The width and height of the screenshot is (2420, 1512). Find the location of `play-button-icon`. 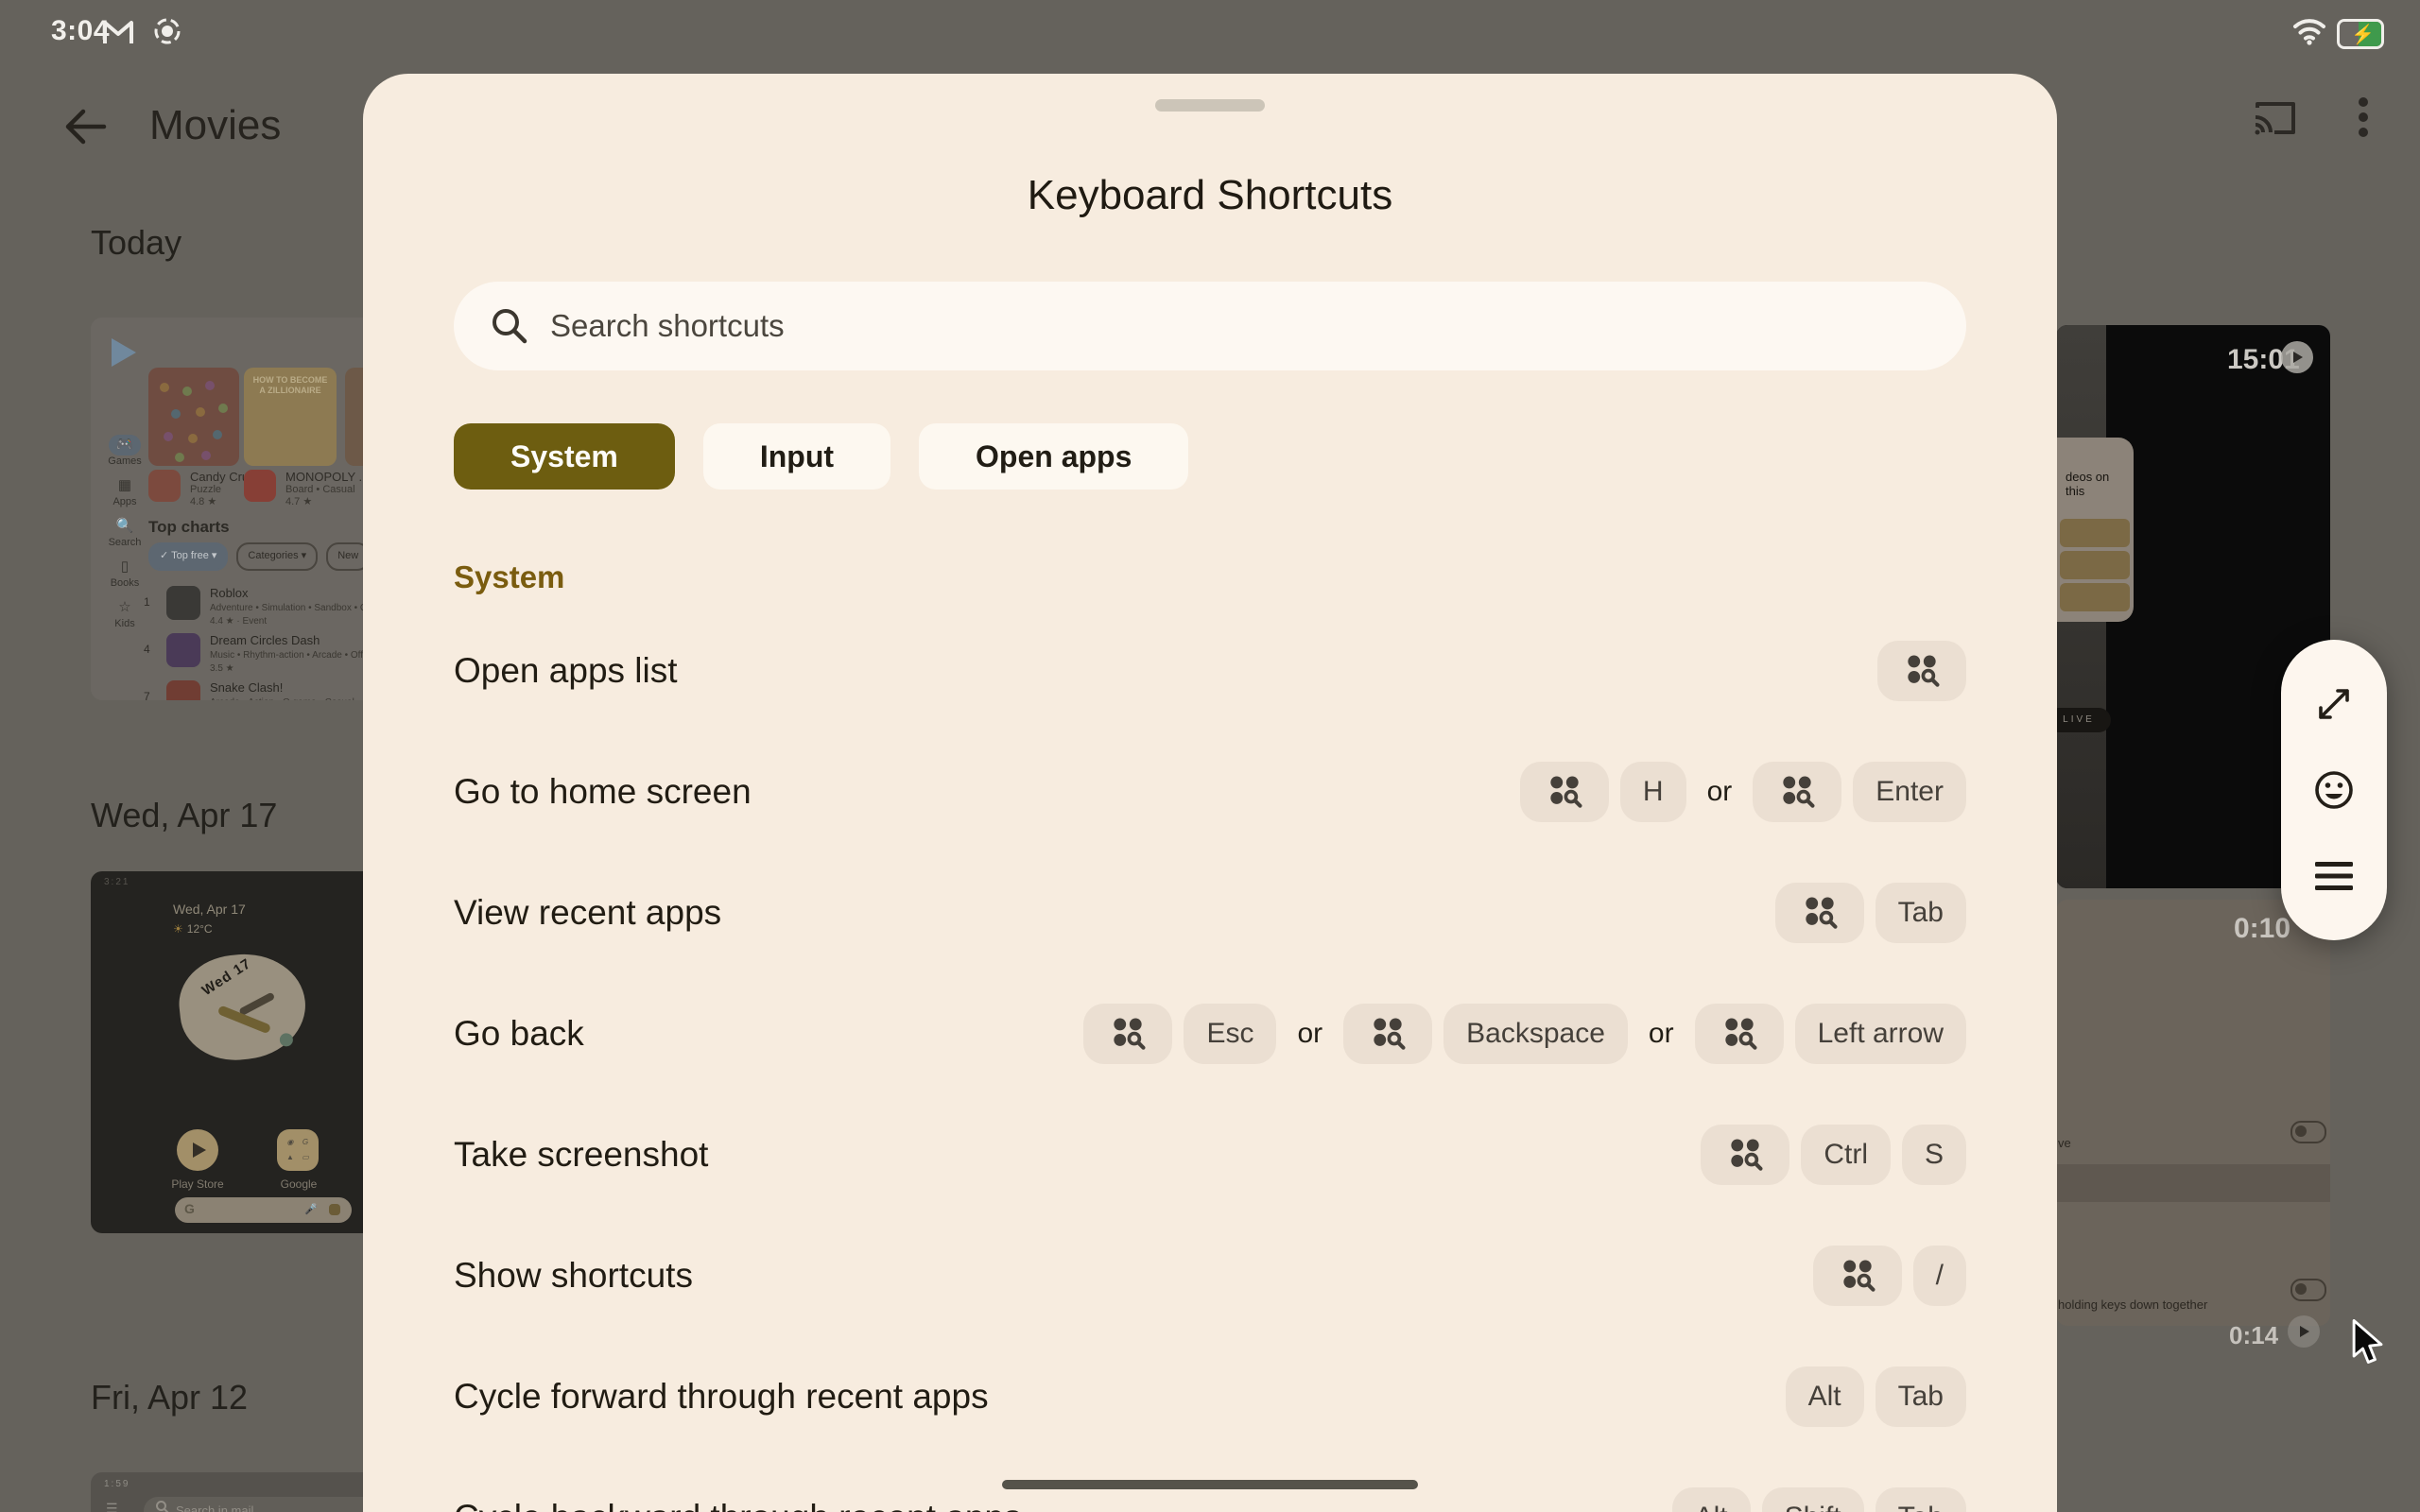

play-button-icon is located at coordinates (2304, 1331).